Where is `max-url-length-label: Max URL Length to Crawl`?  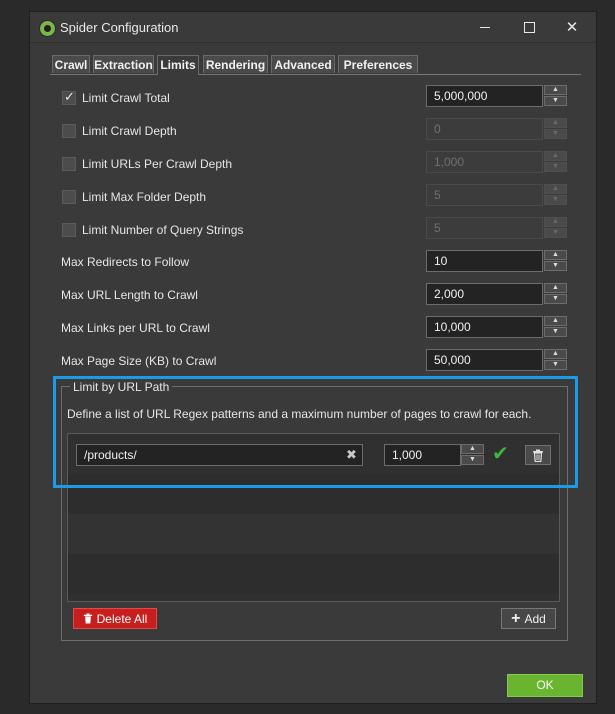
max-url-length-label: Max URL Length to Crawl is located at coordinates (129, 295).